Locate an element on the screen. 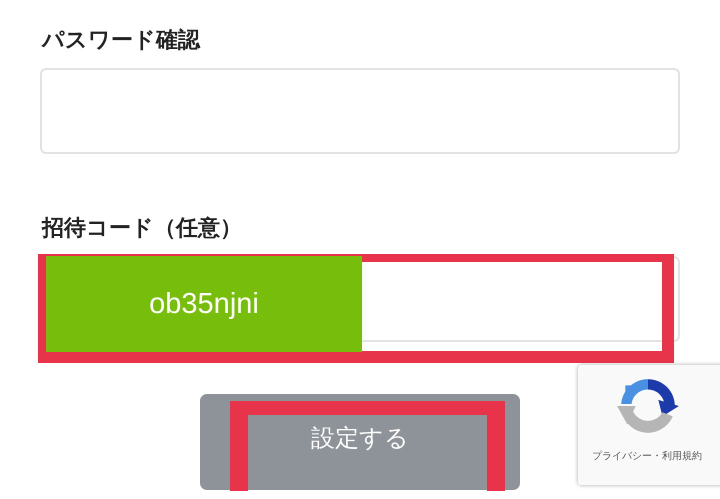 This screenshot has height=499, width=720. code-overlay: ob35njni is located at coordinates (204, 304).